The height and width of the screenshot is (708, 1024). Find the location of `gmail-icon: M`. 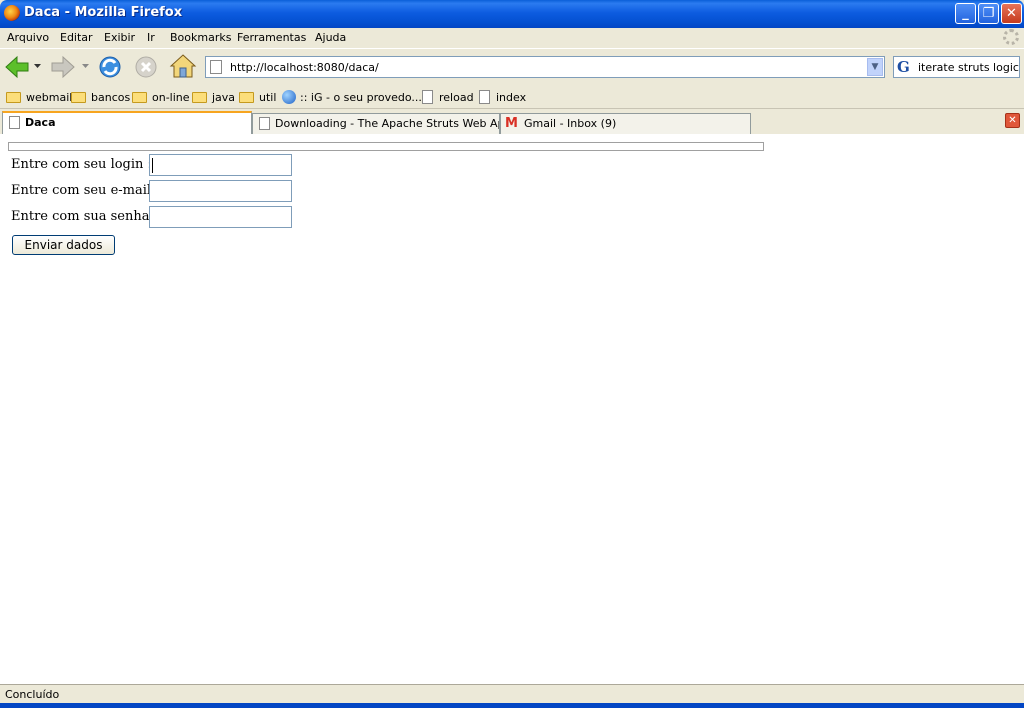

gmail-icon: M is located at coordinates (511, 123).